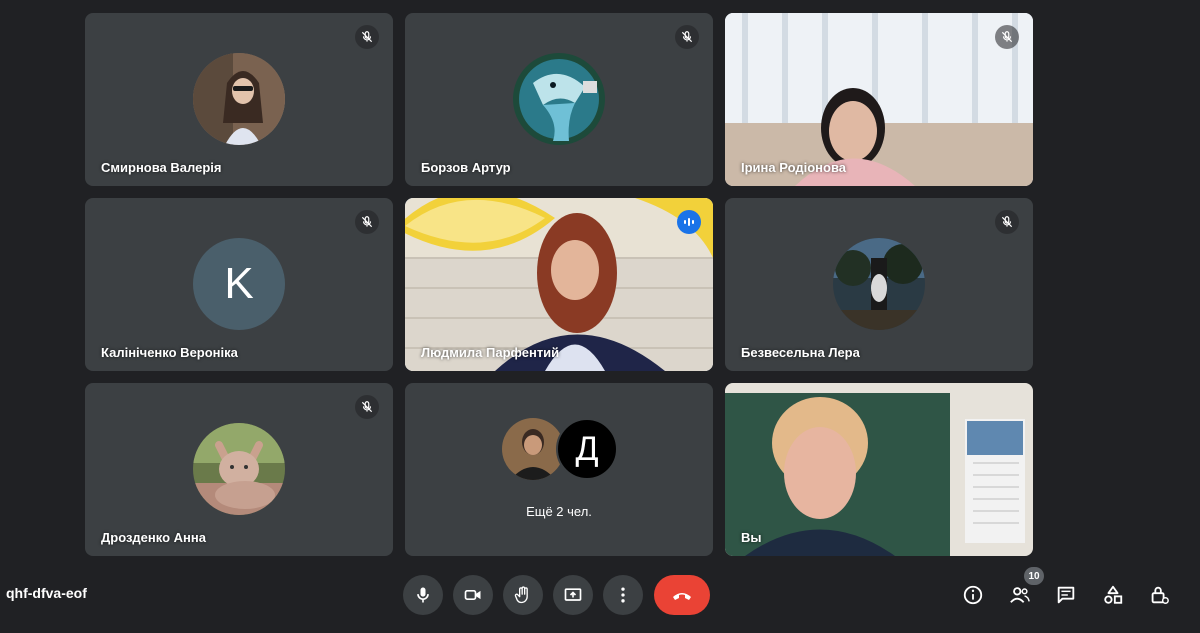 The height and width of the screenshot is (633, 1200). Describe the element at coordinates (1034, 576) in the screenshot. I see `participants-count-badge: 10` at that location.